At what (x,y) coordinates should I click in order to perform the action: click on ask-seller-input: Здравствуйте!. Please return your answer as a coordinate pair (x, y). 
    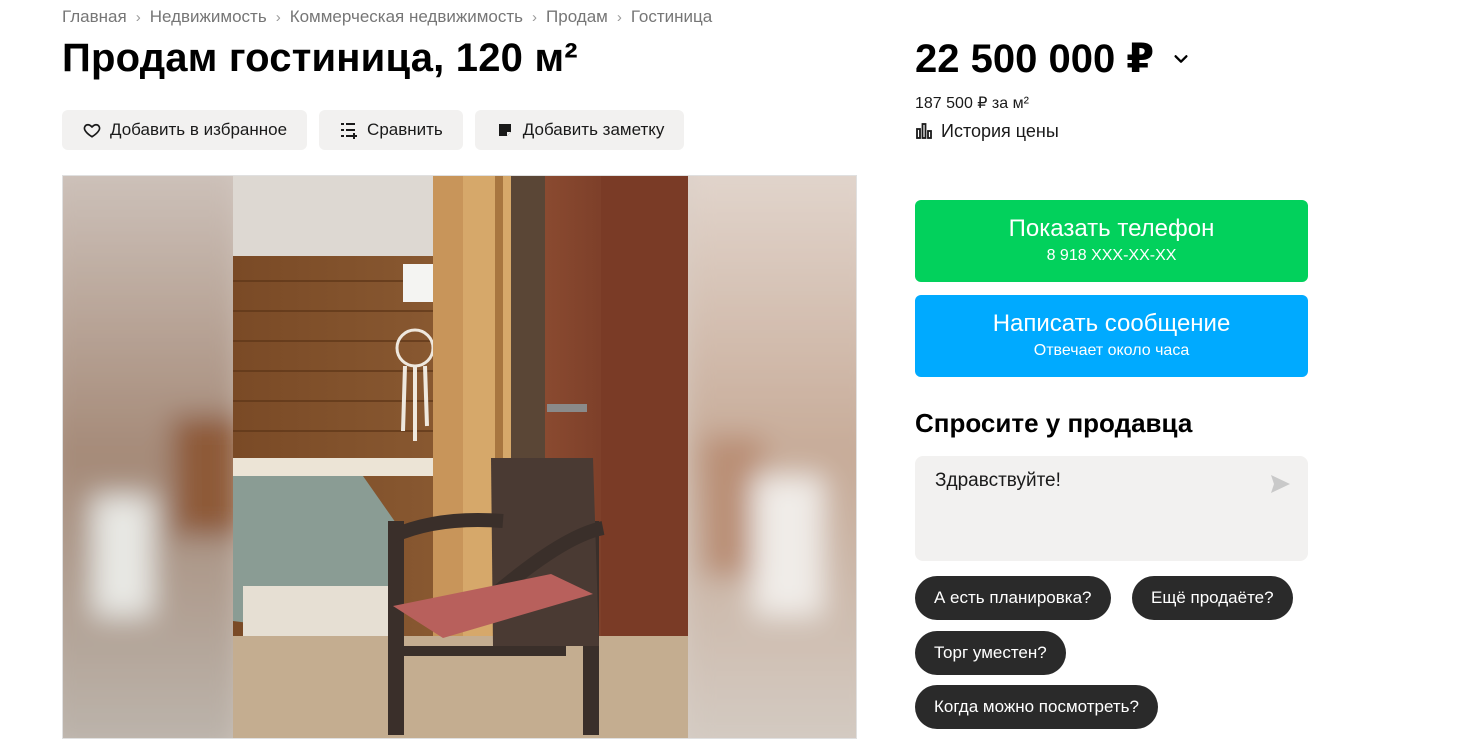
    Looking at the image, I should click on (1111, 508).